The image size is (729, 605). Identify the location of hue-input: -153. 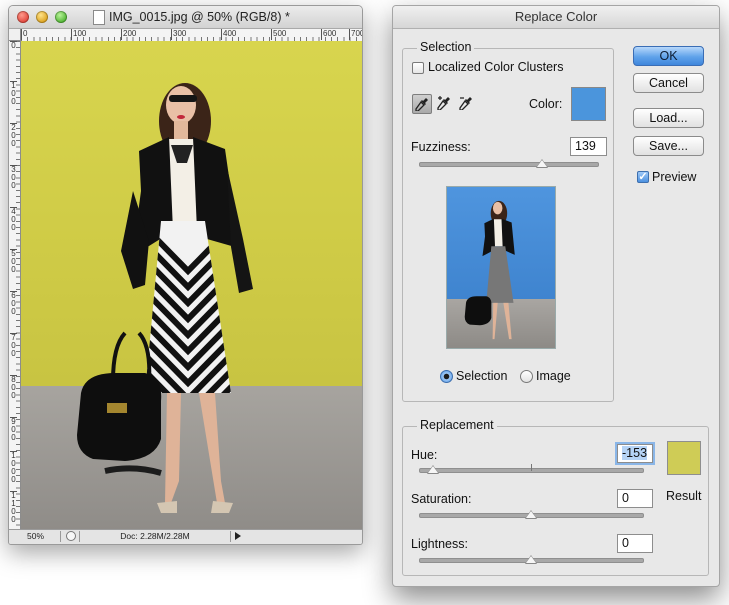
(635, 453).